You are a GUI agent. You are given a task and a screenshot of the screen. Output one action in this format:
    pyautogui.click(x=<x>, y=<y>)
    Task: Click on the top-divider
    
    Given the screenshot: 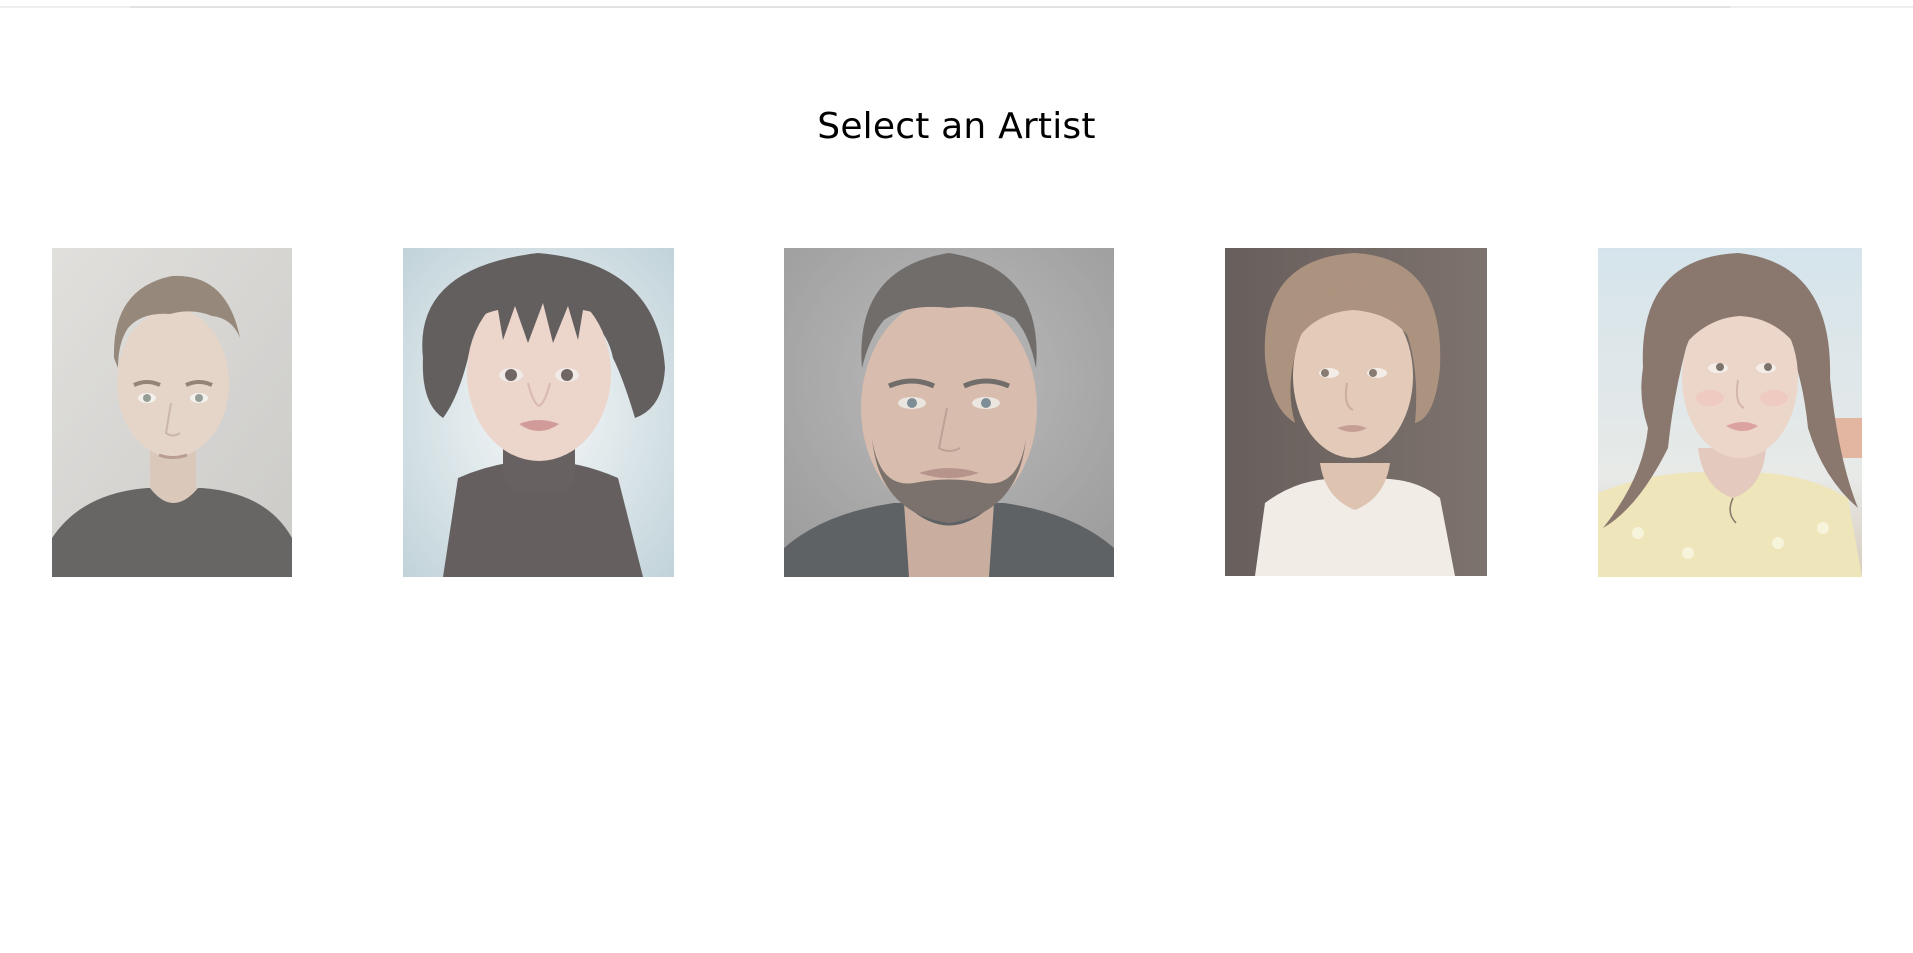 What is the action you would take?
    pyautogui.click(x=956, y=7)
    